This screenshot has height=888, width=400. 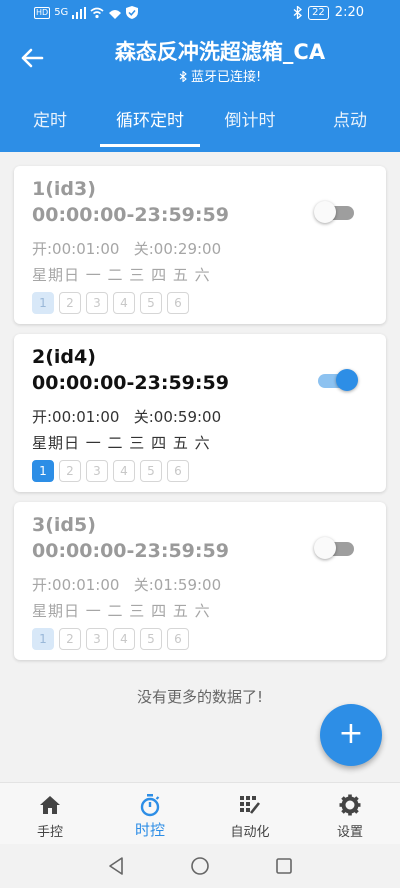 I want to click on wifi-icon, so click(x=97, y=12).